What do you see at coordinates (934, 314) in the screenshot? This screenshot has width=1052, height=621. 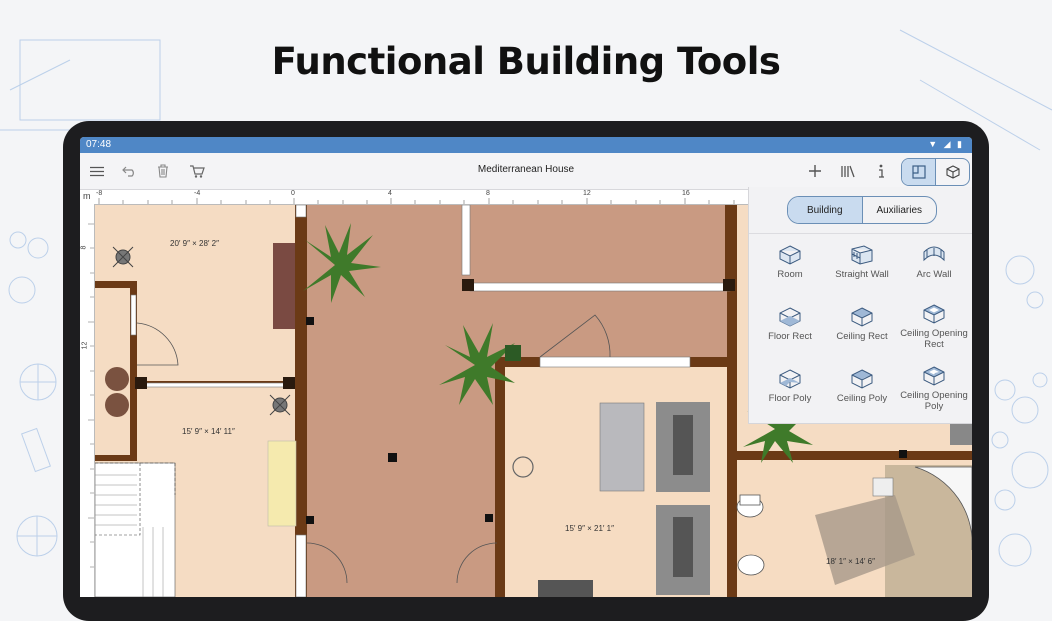 I see `ceiling-opening-rect-icon` at bounding box center [934, 314].